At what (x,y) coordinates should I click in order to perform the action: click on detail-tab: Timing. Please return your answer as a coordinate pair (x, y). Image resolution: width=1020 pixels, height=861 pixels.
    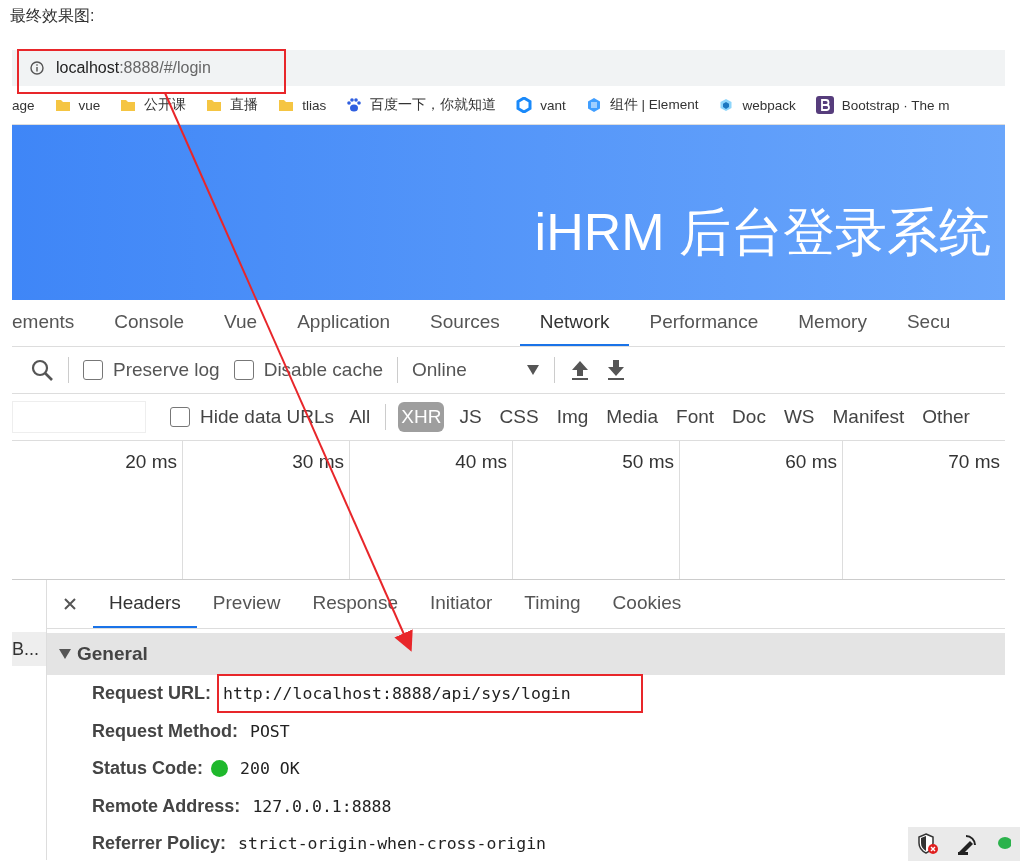
    Looking at the image, I should click on (552, 604).